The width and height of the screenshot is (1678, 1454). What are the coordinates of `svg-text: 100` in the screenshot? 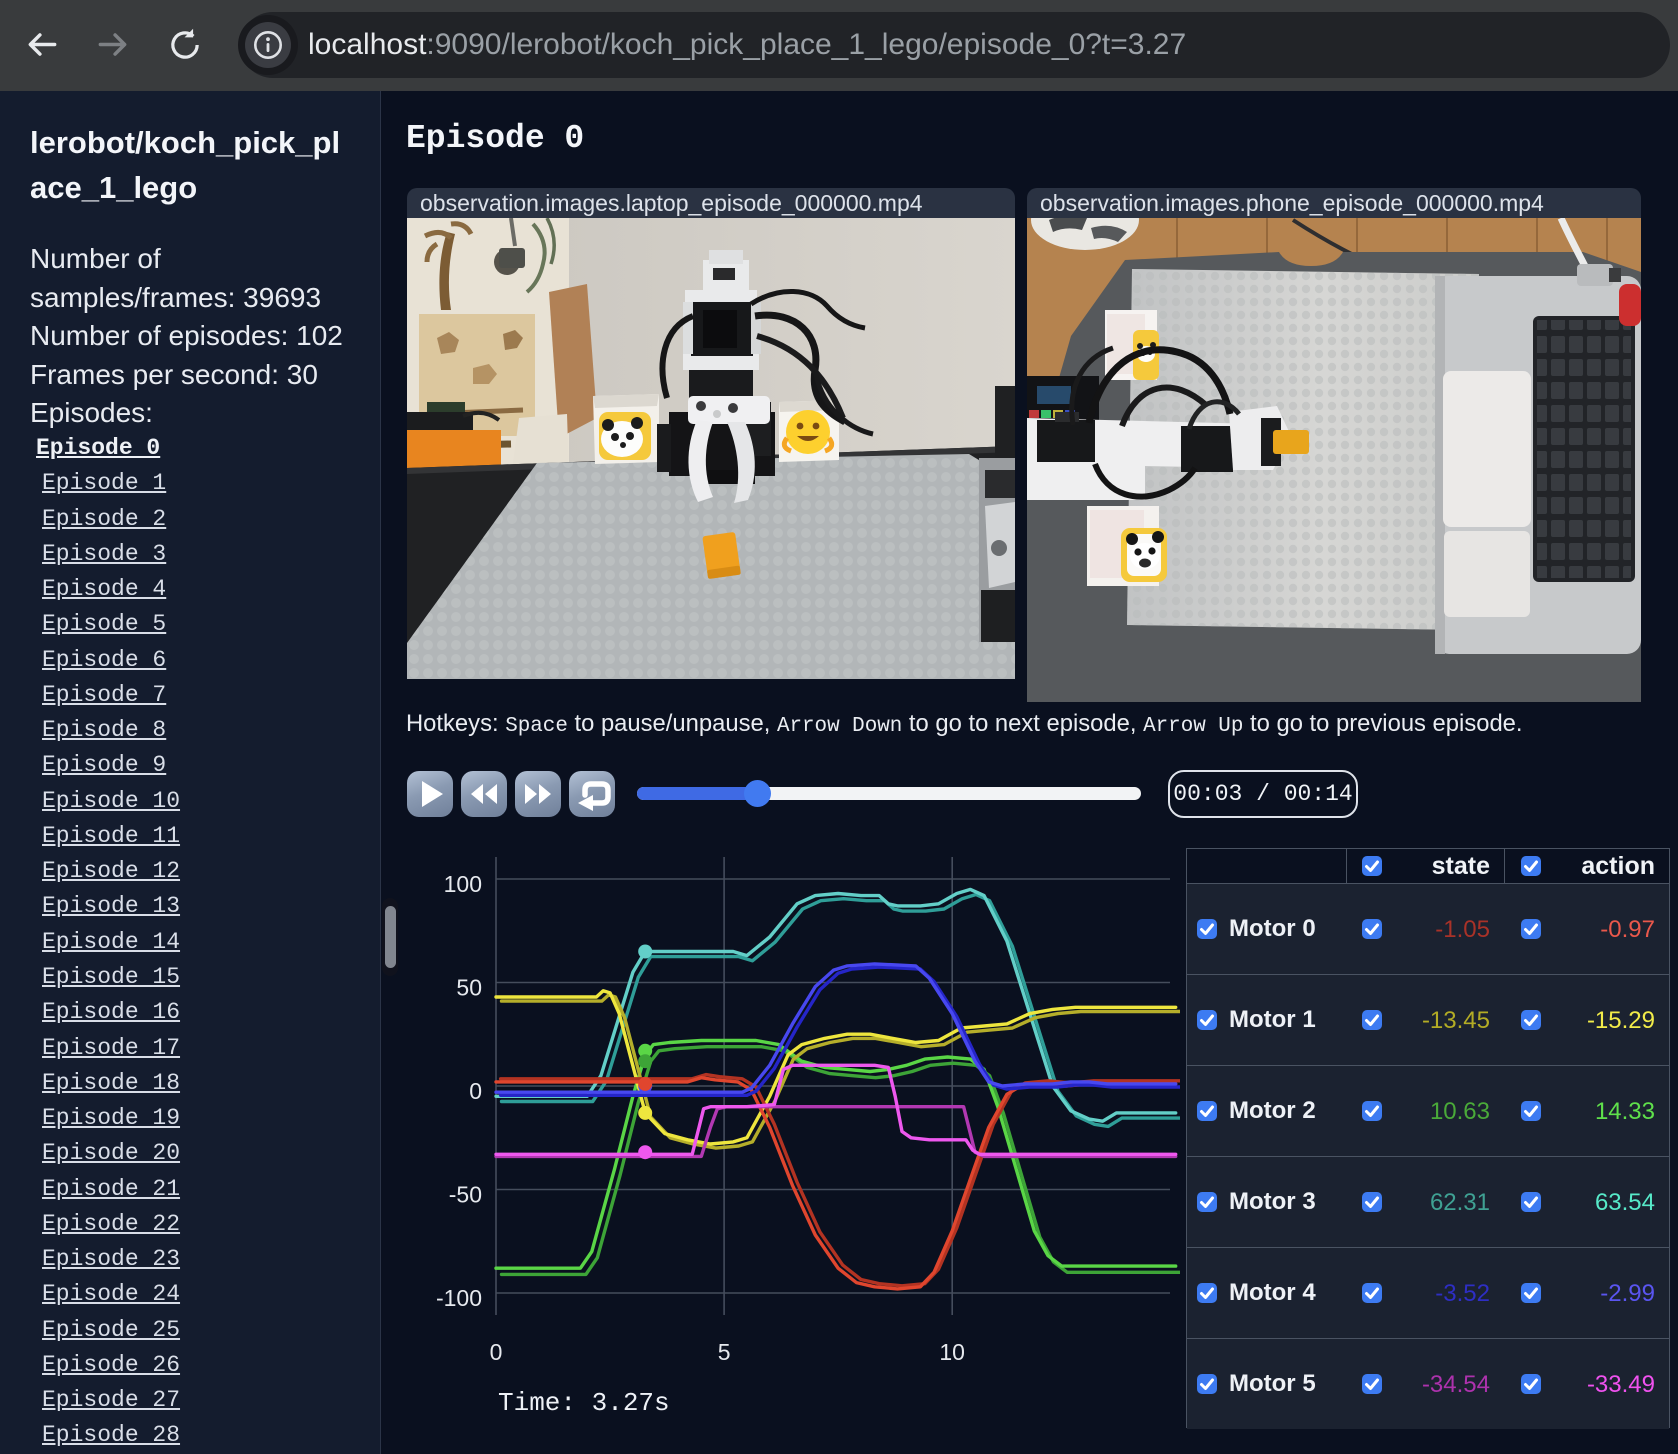 It's located at (463, 884).